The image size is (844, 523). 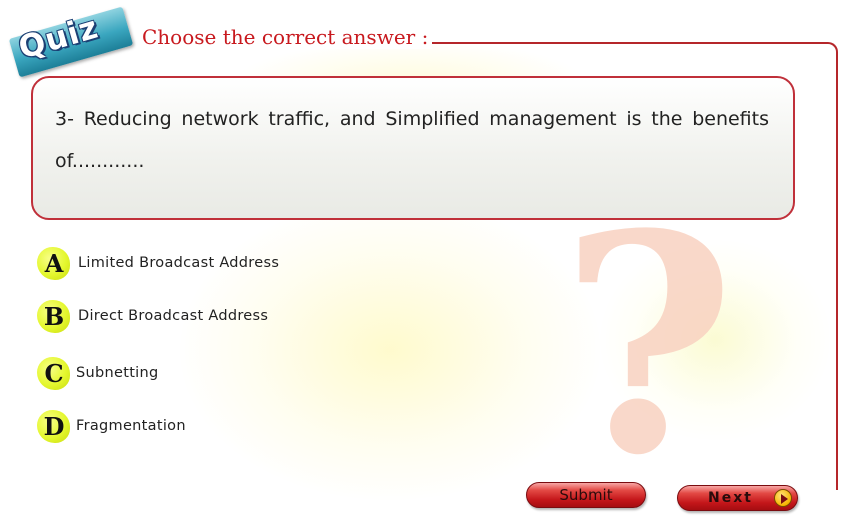 What do you see at coordinates (831, 266) in the screenshot?
I see `frame-right-border` at bounding box center [831, 266].